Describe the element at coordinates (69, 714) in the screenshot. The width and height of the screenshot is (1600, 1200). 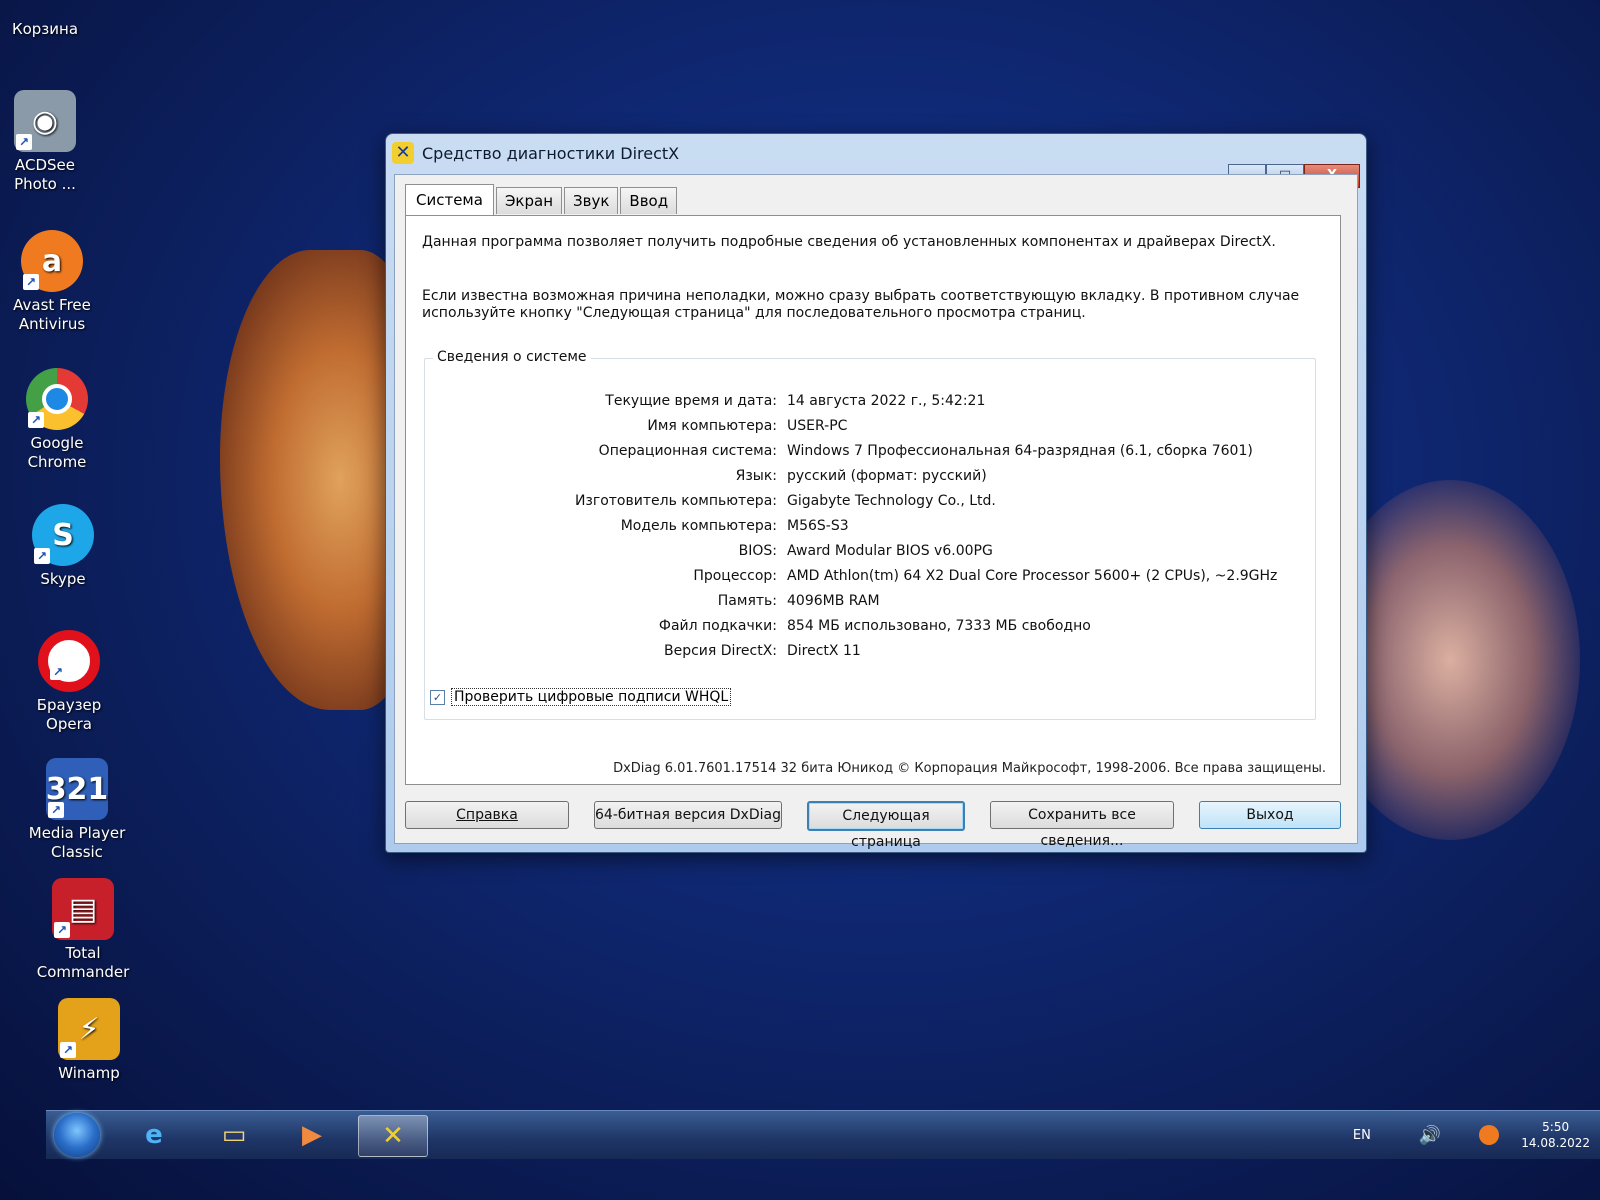
I see `desktop-icon-label: Браузер Opera` at that location.